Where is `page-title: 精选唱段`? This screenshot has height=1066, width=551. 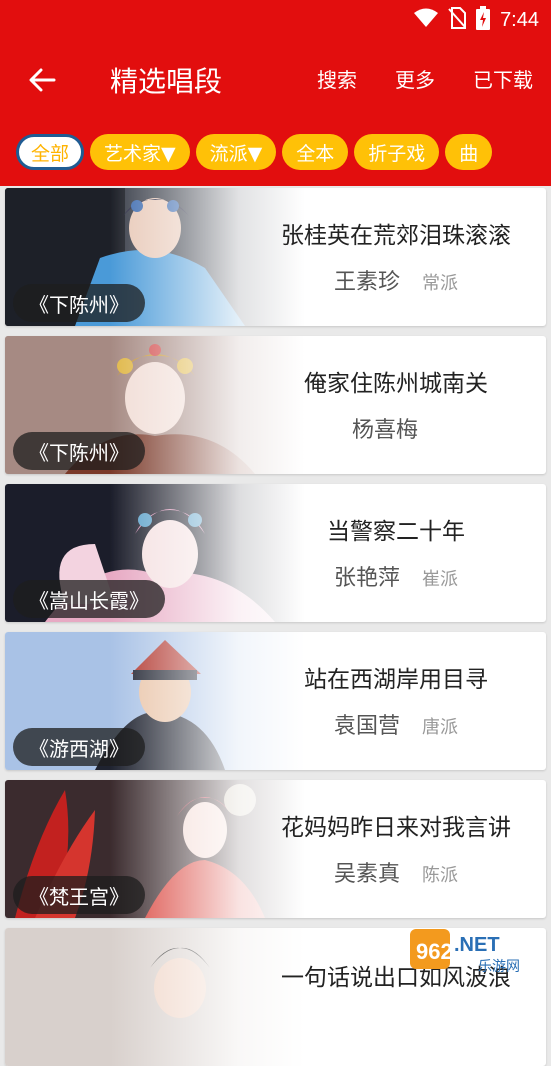
page-title: 精选唱段 is located at coordinates (166, 81).